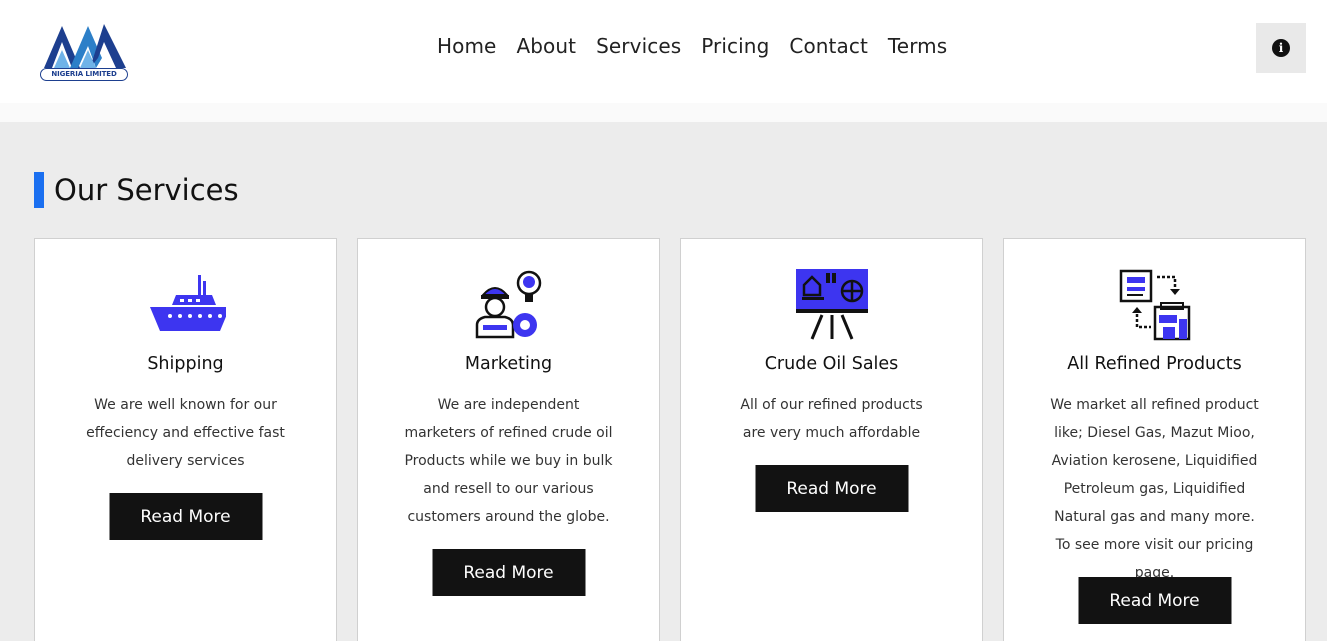 The height and width of the screenshot is (641, 1327). What do you see at coordinates (917, 46) in the screenshot?
I see `nav-terms: Terms` at bounding box center [917, 46].